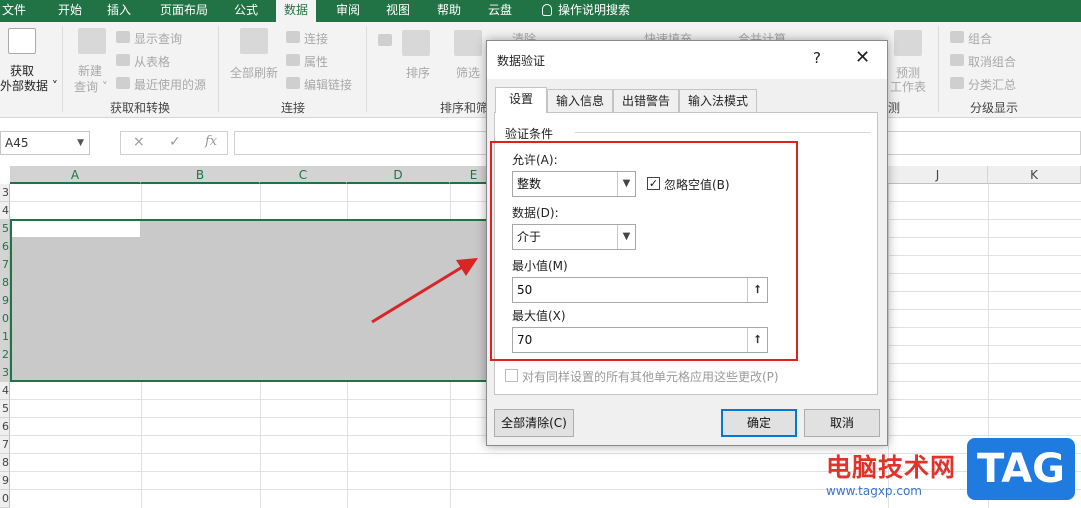 The image size is (1081, 508). I want to click on watermark-url: www.tagxp.com, so click(874, 491).